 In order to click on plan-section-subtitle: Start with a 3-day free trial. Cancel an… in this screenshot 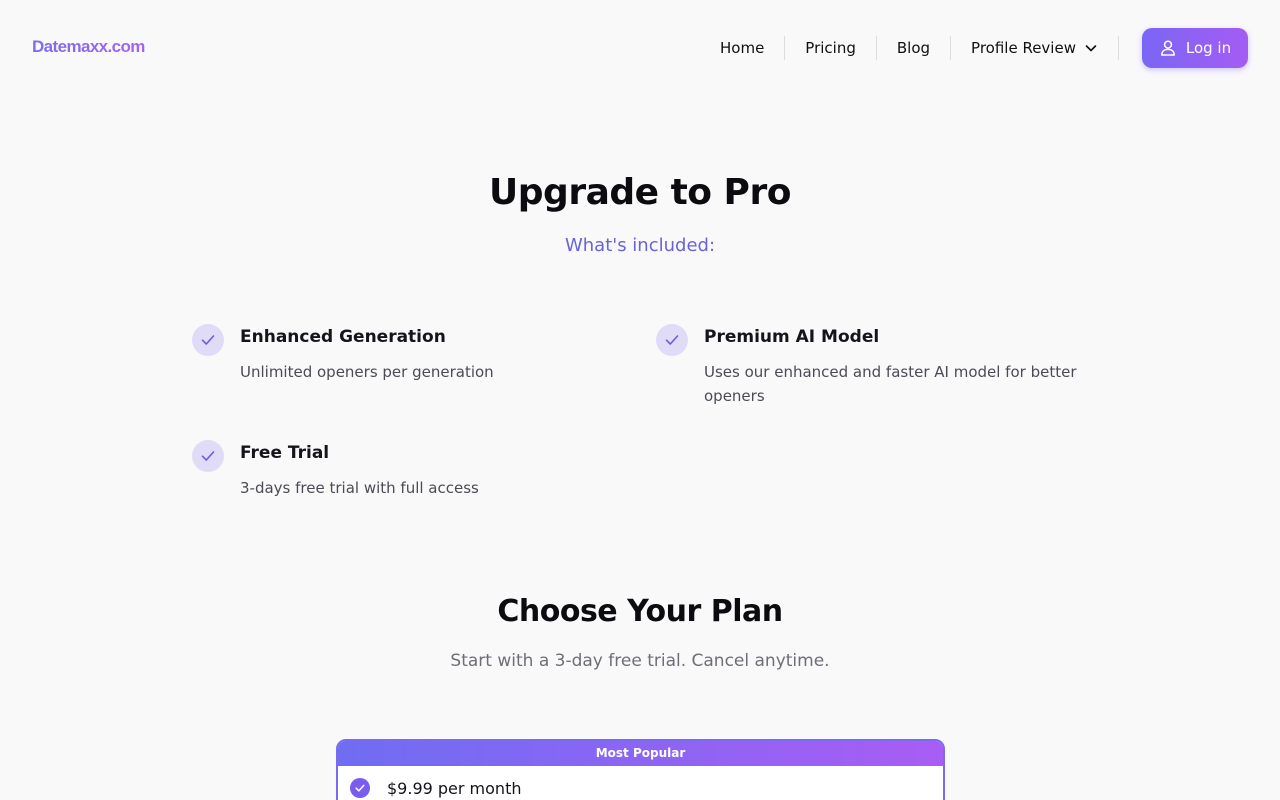, I will do `click(640, 661)`.